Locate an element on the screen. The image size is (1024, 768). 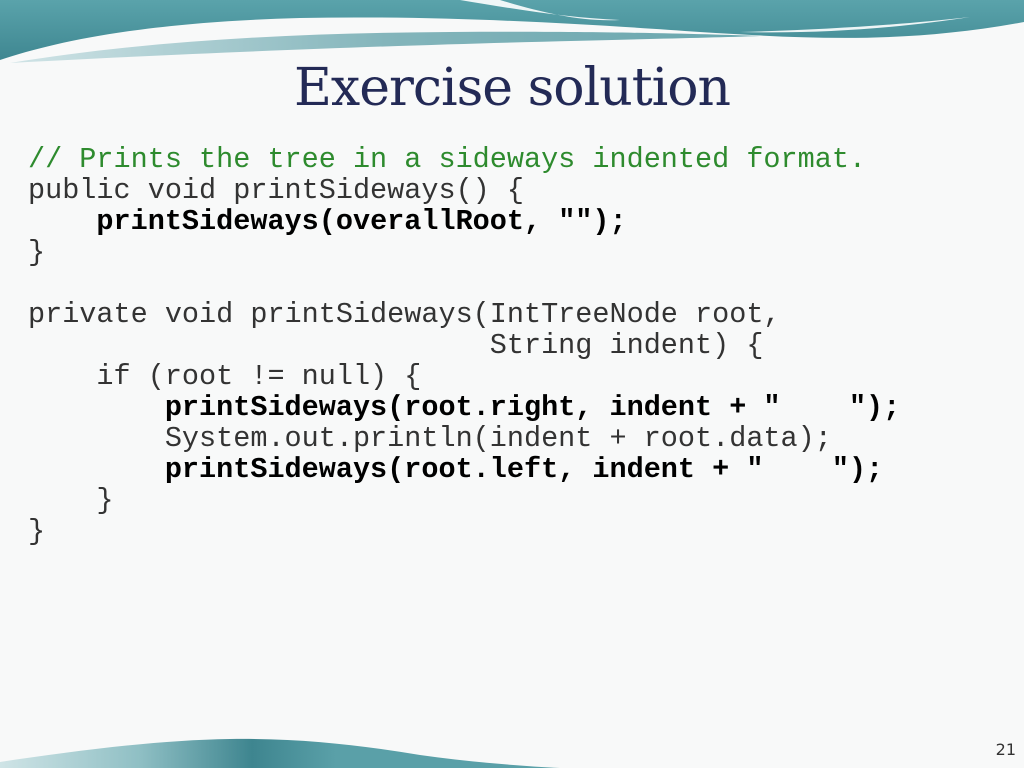
code-text: System.out.println(indent + root.data); is located at coordinates (430, 438).